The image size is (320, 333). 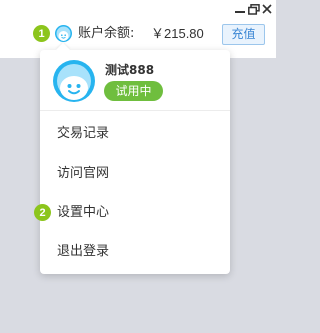 I want to click on username: 测试888, so click(x=130, y=70).